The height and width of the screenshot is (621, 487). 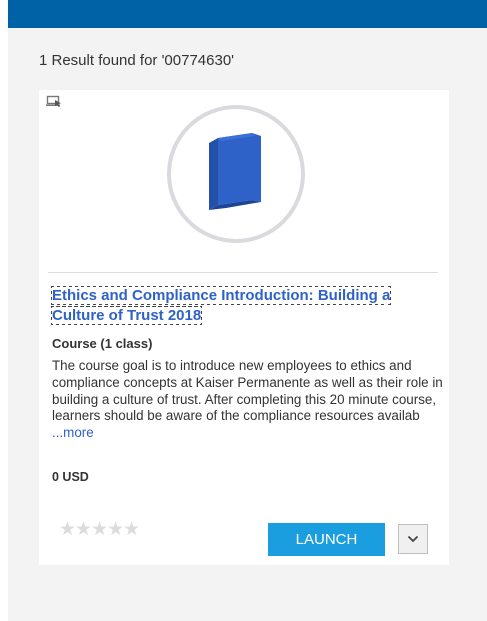 I want to click on book-icon, so click(x=236, y=174).